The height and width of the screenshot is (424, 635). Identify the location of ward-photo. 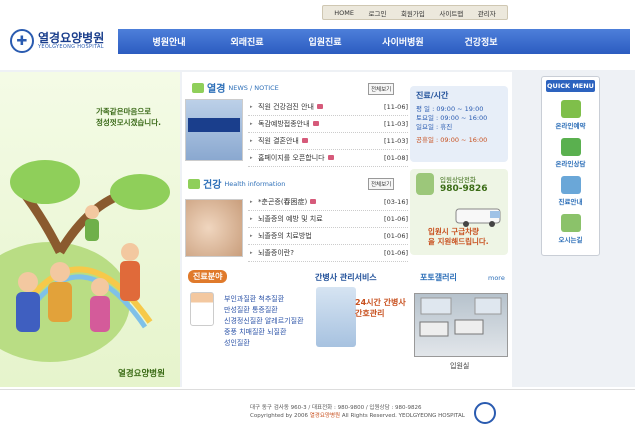
(461, 325).